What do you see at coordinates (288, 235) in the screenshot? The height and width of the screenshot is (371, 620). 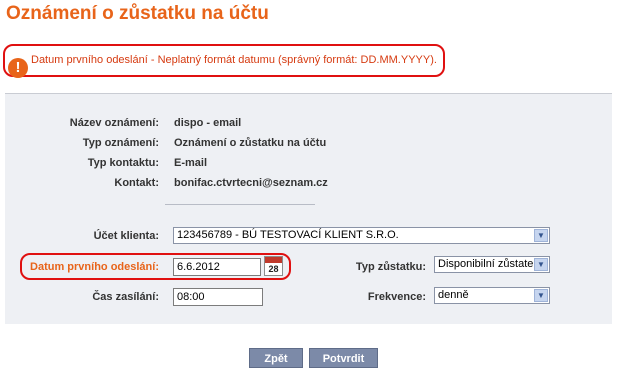 I see `account-select-value: 123456789 - BÚ TESTOVACÍ KLIENT S.R.O.` at bounding box center [288, 235].